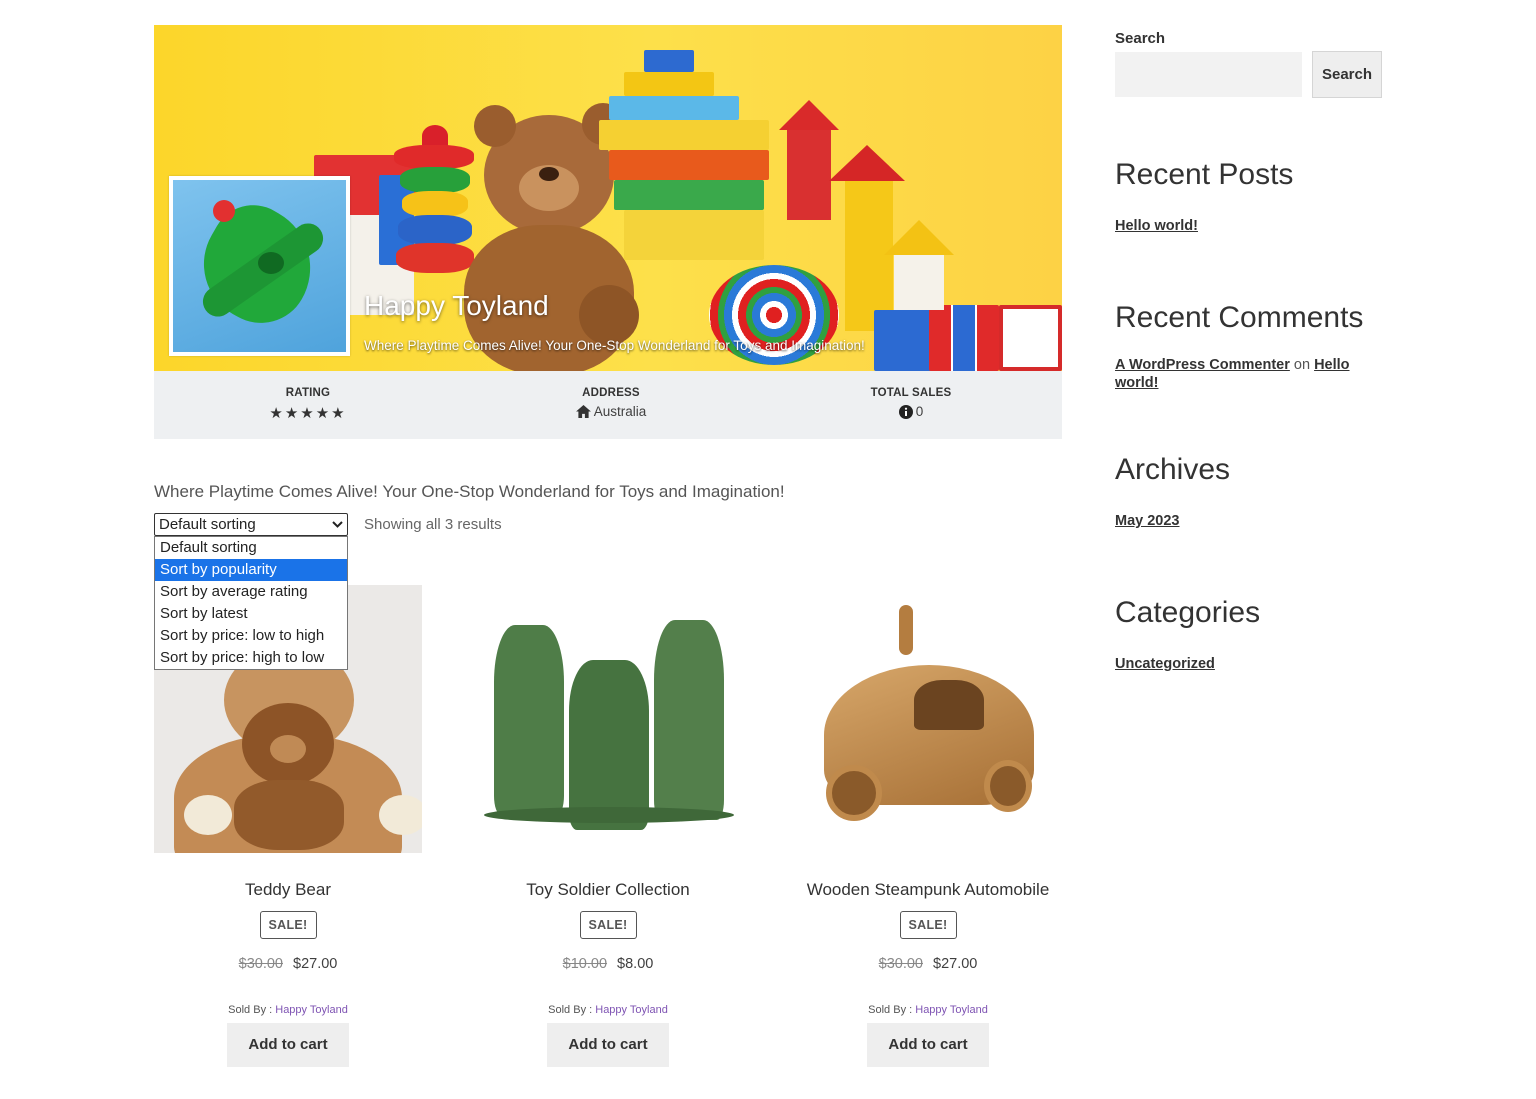 This screenshot has height=1099, width=1536. What do you see at coordinates (905, 411) in the screenshot?
I see `info-circle-icon` at bounding box center [905, 411].